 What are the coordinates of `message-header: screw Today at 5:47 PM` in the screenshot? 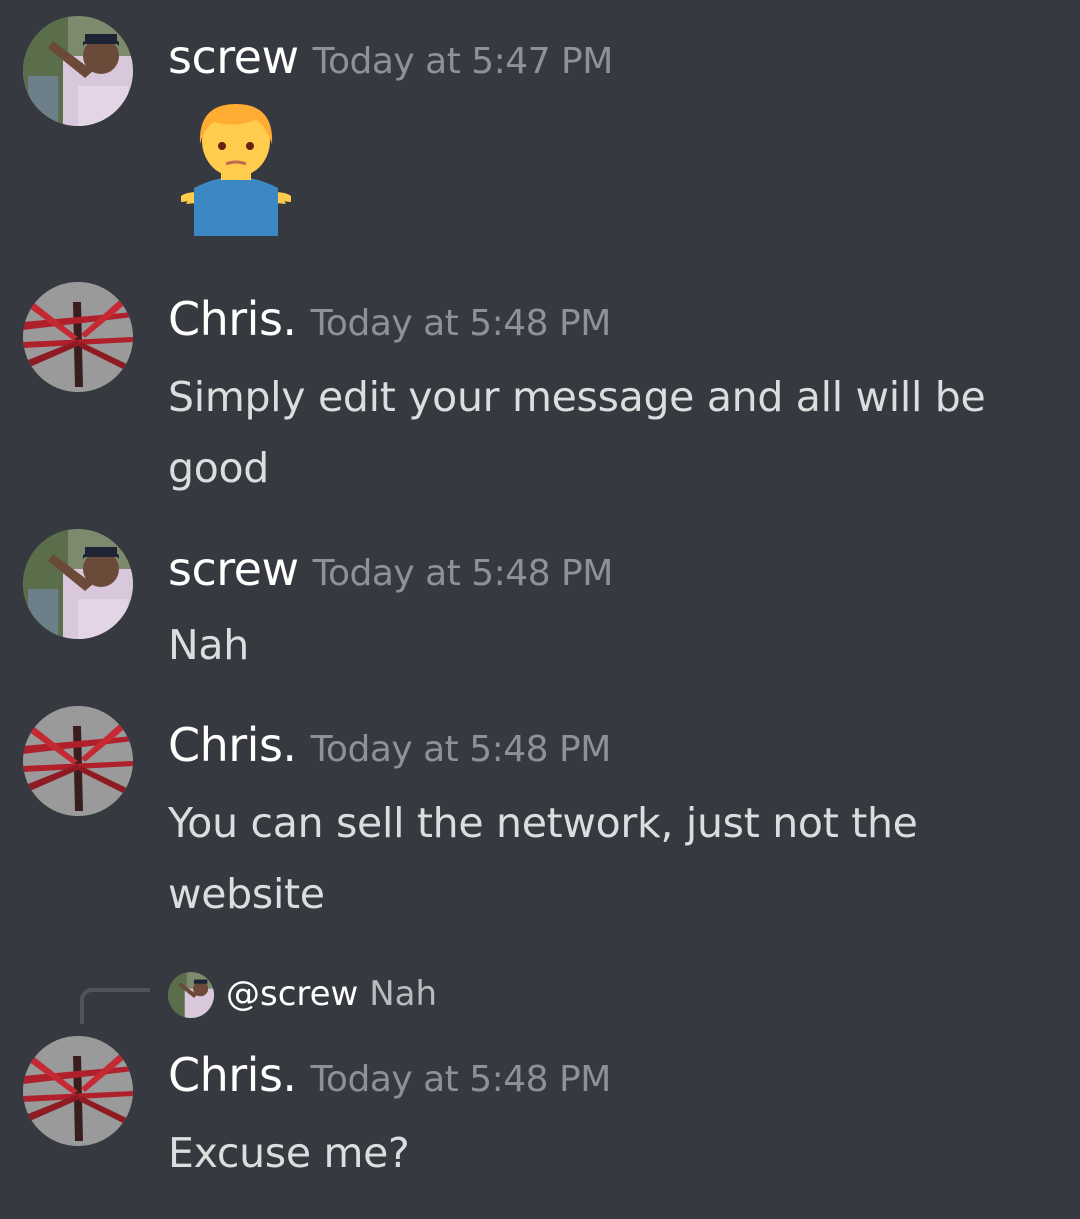 It's located at (390, 57).